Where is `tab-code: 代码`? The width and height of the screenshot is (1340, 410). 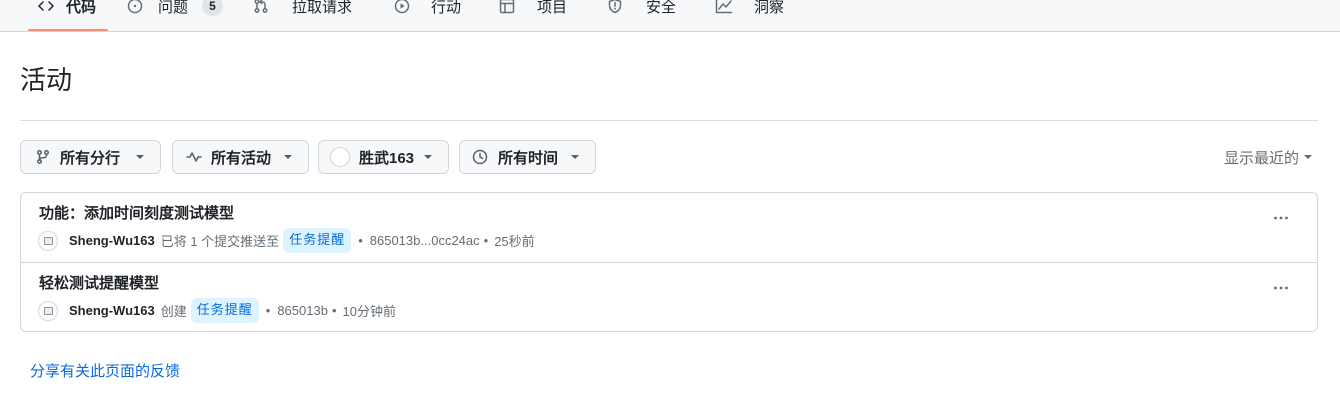
tab-code: 代码 is located at coordinates (67, 11).